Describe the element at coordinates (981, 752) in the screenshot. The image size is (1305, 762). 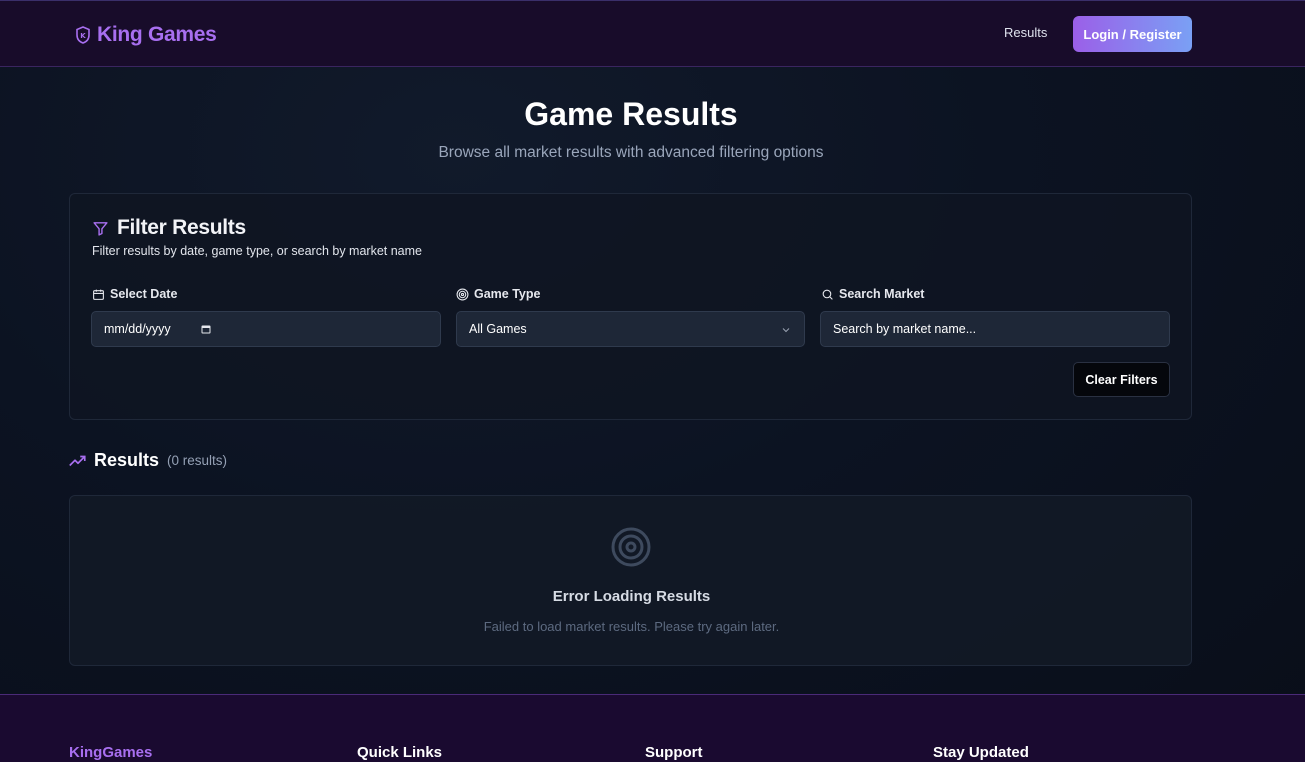
I see `footer-stay-updated-heading: Stay Updated` at that location.